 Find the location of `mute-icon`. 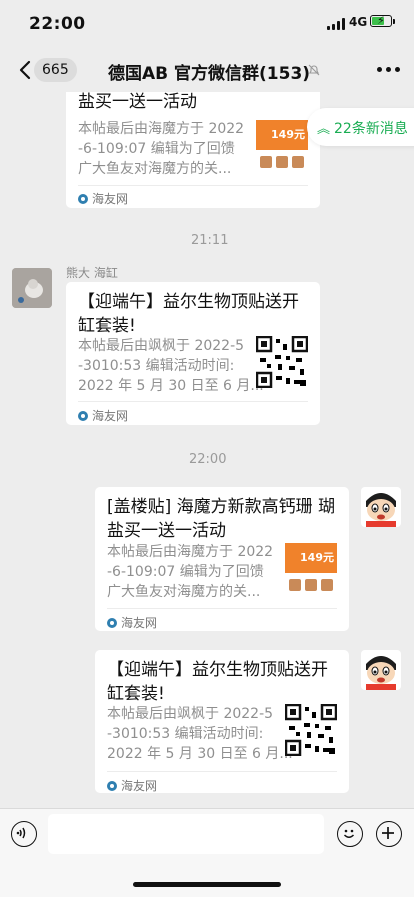

mute-icon is located at coordinates (314, 70).